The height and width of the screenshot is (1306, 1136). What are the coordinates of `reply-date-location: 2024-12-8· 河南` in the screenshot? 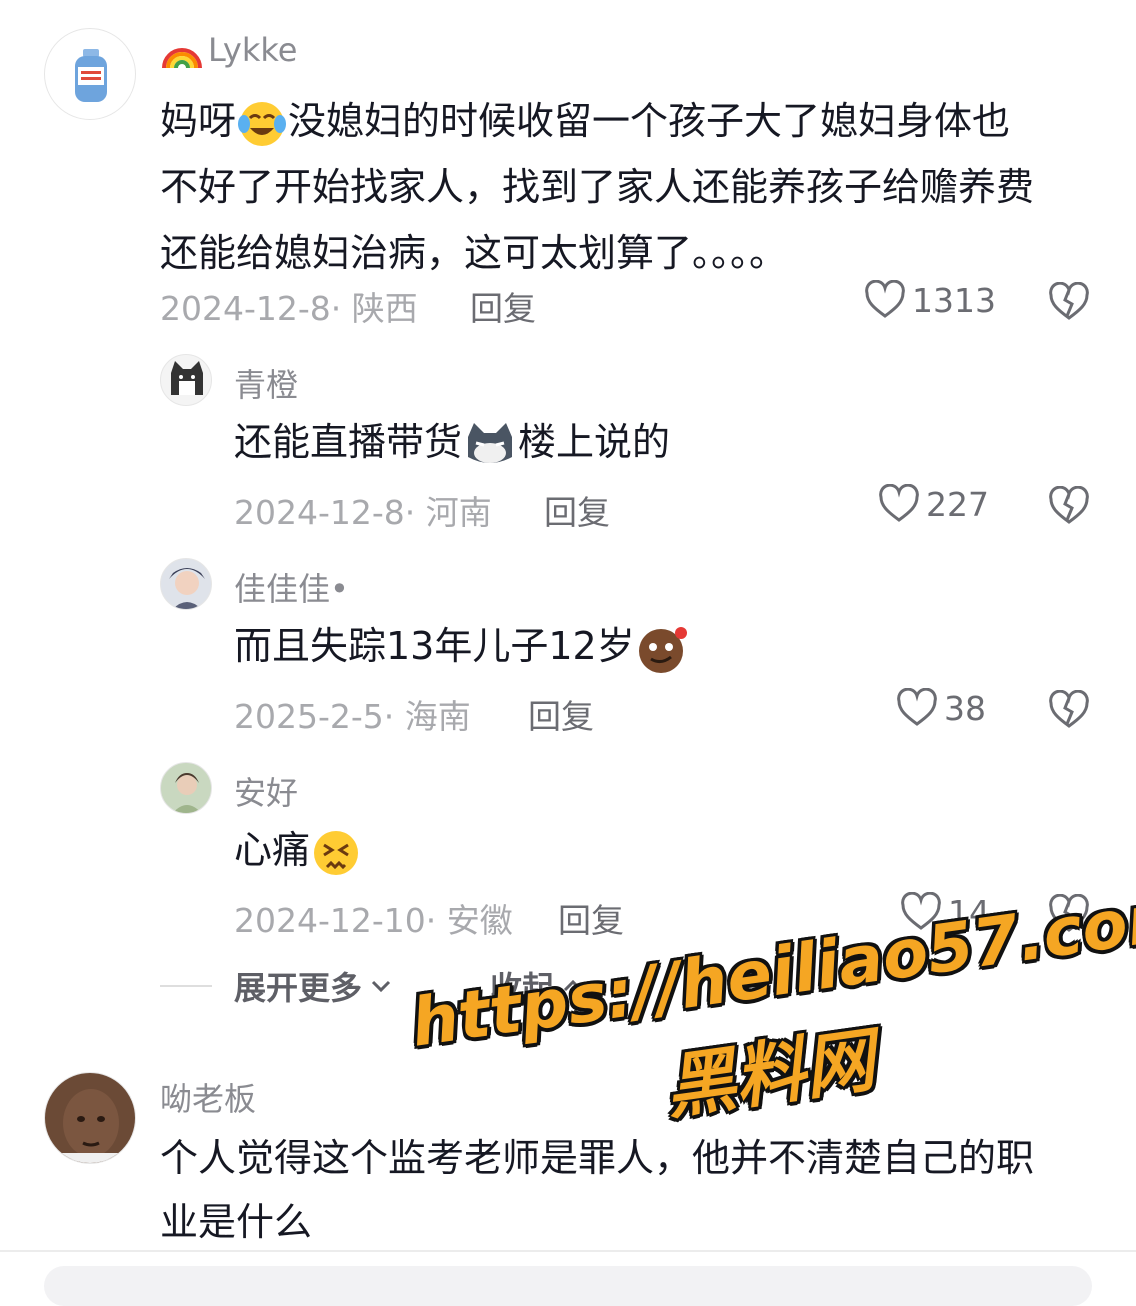 It's located at (363, 512).